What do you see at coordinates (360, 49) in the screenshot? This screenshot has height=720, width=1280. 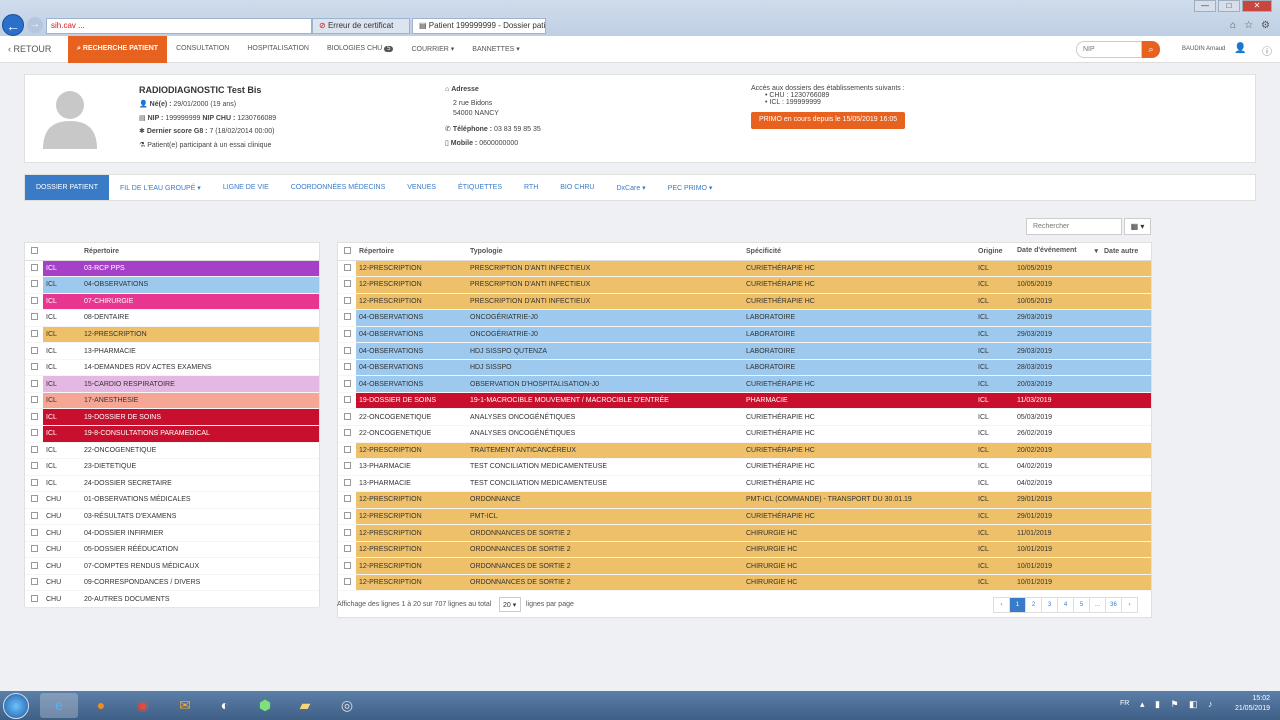 I see `nav-biologies-chu: BIOLOGIES CHU 5` at bounding box center [360, 49].